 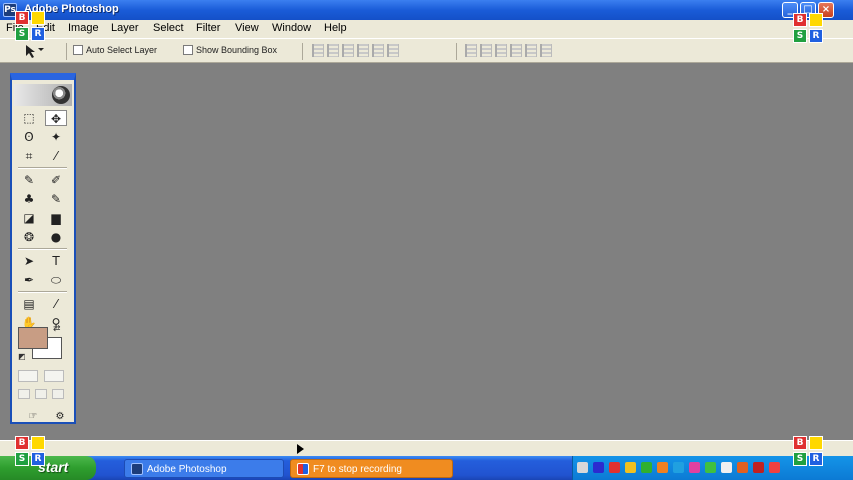 I want to click on brush-tool-icon: ✐, so click(x=56, y=180).